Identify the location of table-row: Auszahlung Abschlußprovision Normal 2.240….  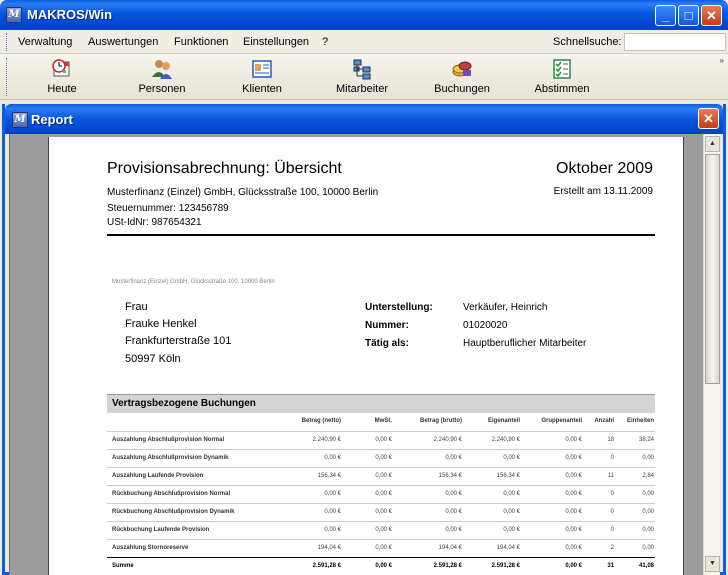
(381, 440).